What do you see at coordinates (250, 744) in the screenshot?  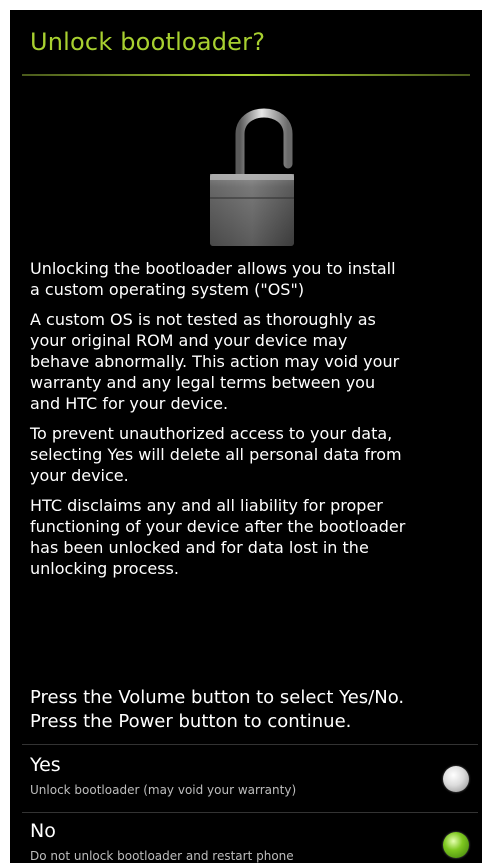 I see `options-divider-top` at bounding box center [250, 744].